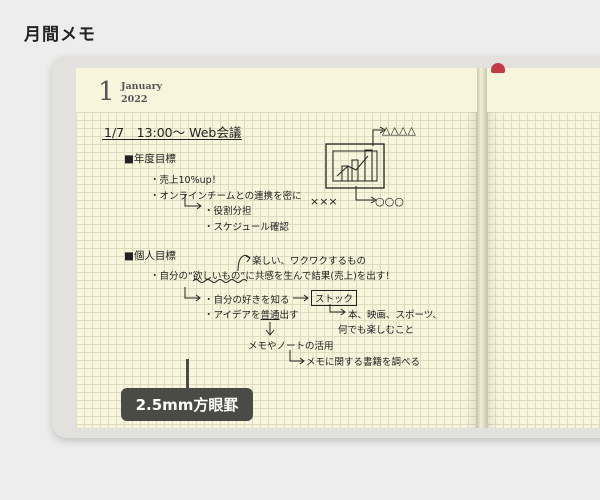 The width and height of the screenshot is (600, 500). Describe the element at coordinates (187, 404) in the screenshot. I see `grid-spec-callout: 2.5mm方眼罫` at that location.